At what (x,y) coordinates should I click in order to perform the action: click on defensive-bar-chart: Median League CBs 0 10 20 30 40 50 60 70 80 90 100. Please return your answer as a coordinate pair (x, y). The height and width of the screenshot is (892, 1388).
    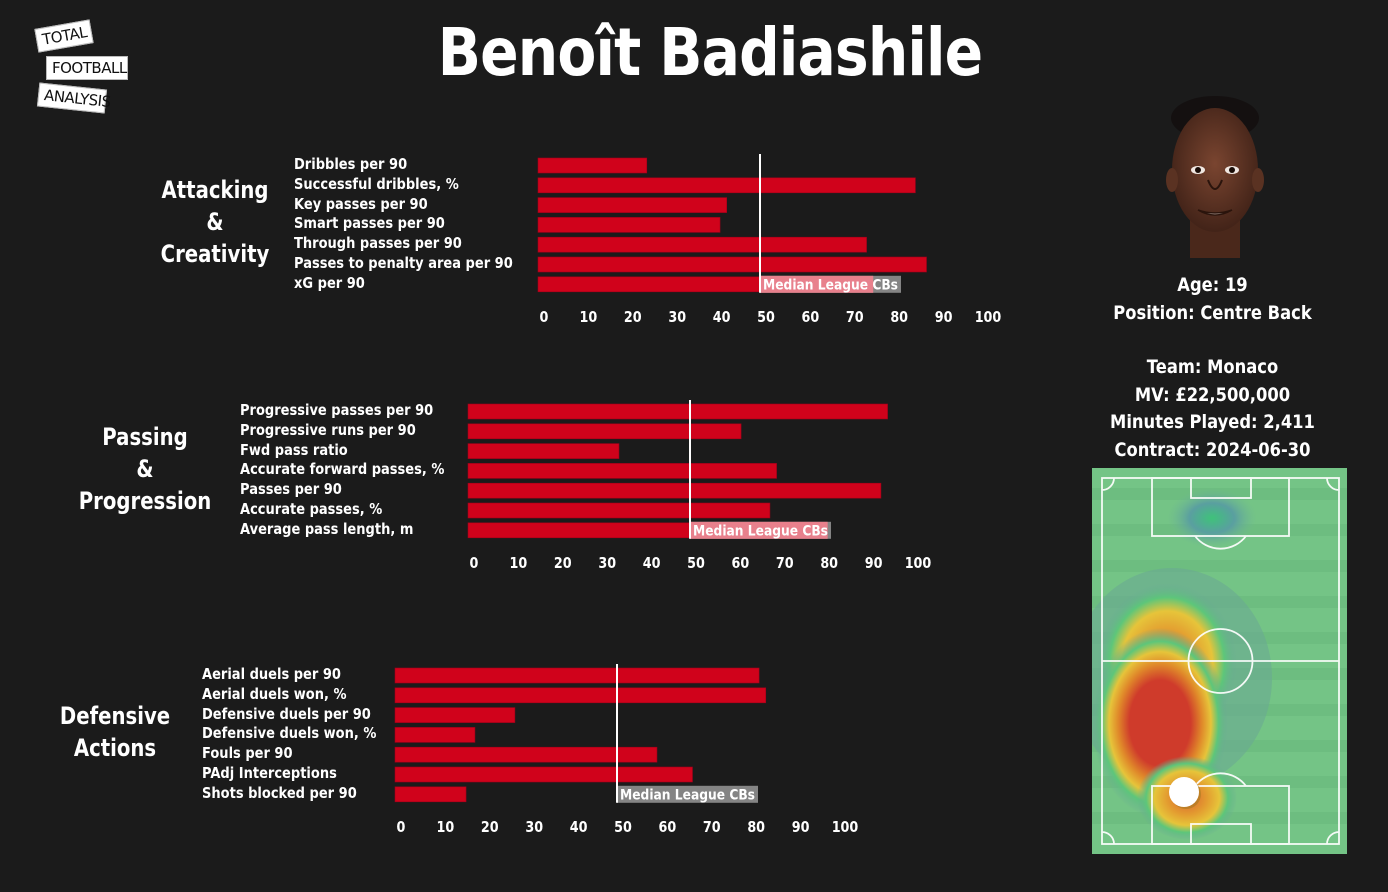
    Looking at the image, I should click on (626, 750).